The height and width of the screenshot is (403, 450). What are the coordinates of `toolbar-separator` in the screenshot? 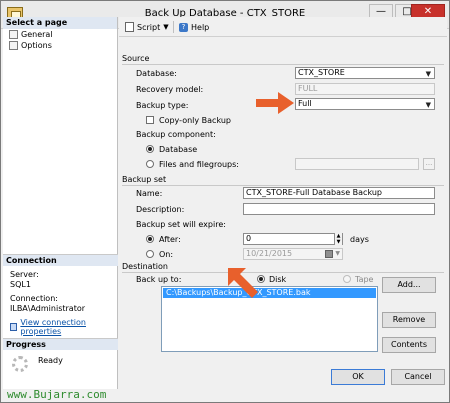 It's located at (173, 27).